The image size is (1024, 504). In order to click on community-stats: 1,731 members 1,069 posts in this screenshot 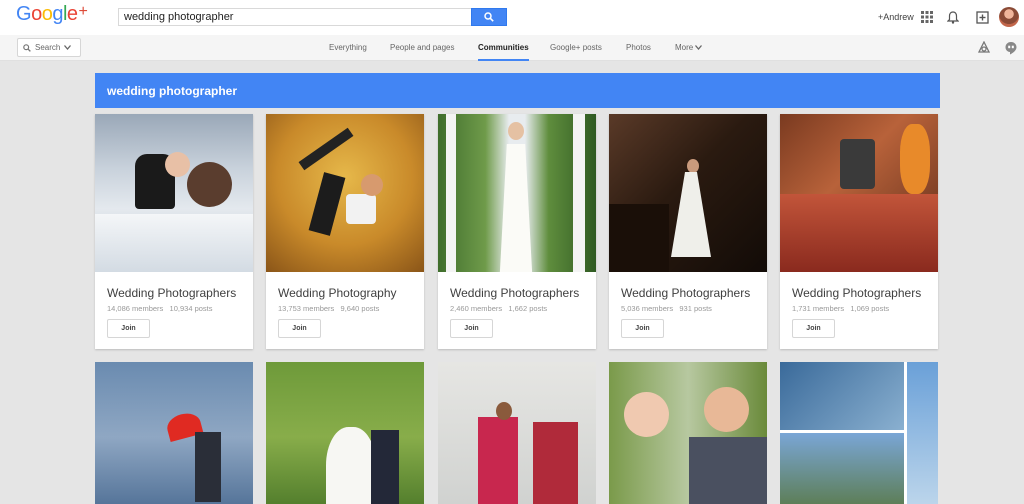, I will do `click(840, 308)`.